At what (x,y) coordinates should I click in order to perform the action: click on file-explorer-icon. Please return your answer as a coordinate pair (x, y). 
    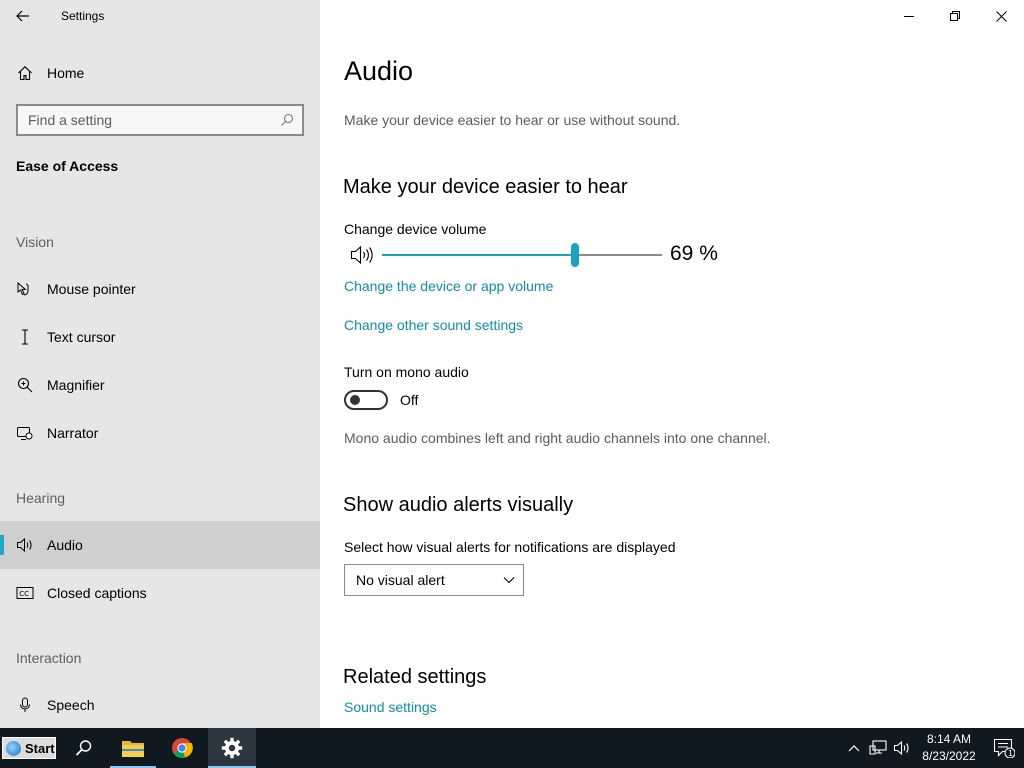
    Looking at the image, I should click on (133, 749).